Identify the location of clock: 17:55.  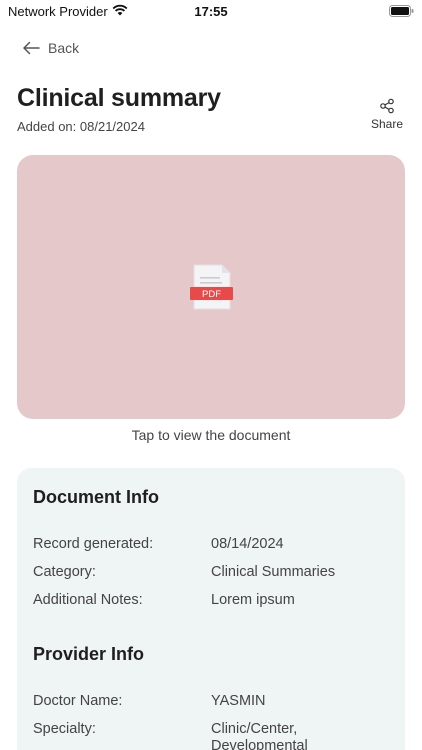
(211, 11).